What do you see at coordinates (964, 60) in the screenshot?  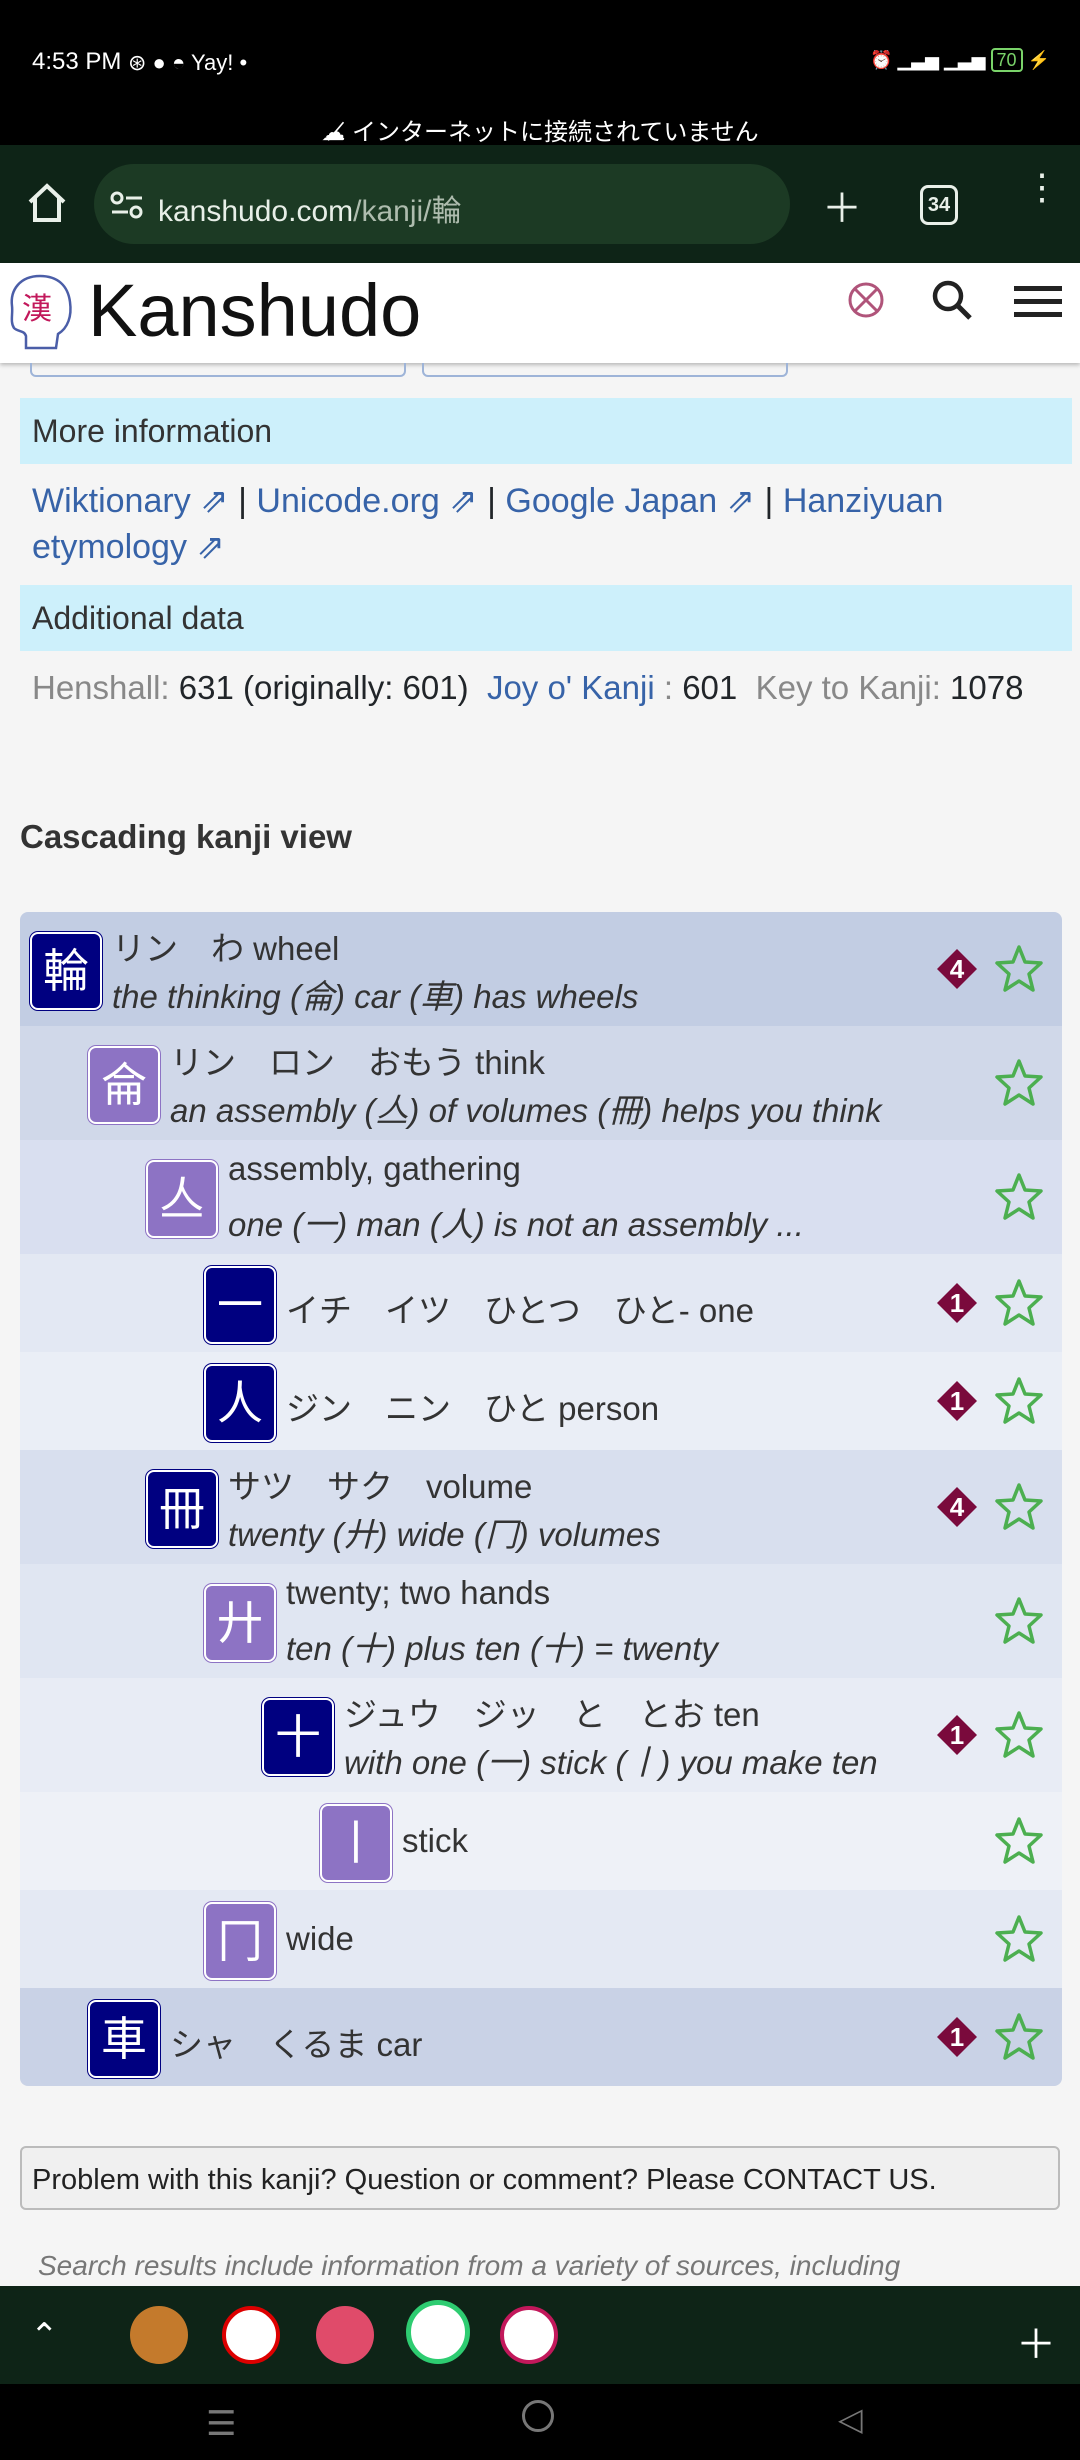 I see `signal-4g-icon: ▁▃▅` at bounding box center [964, 60].